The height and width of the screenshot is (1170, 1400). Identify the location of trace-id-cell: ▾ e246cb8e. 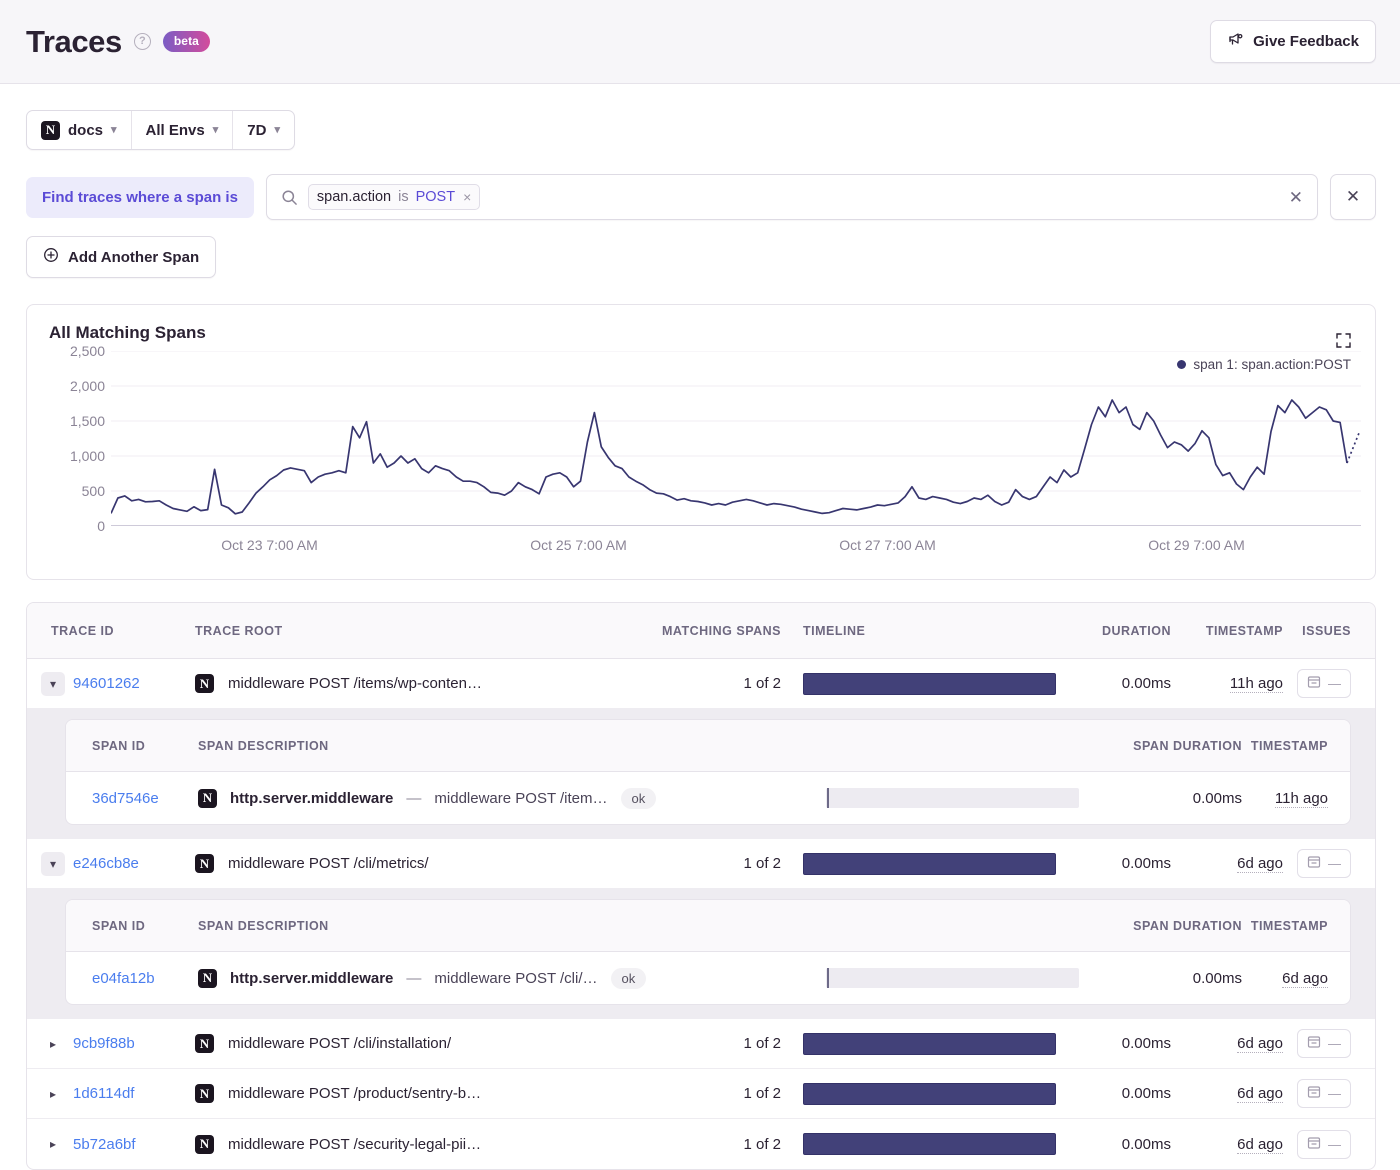
(111, 863).